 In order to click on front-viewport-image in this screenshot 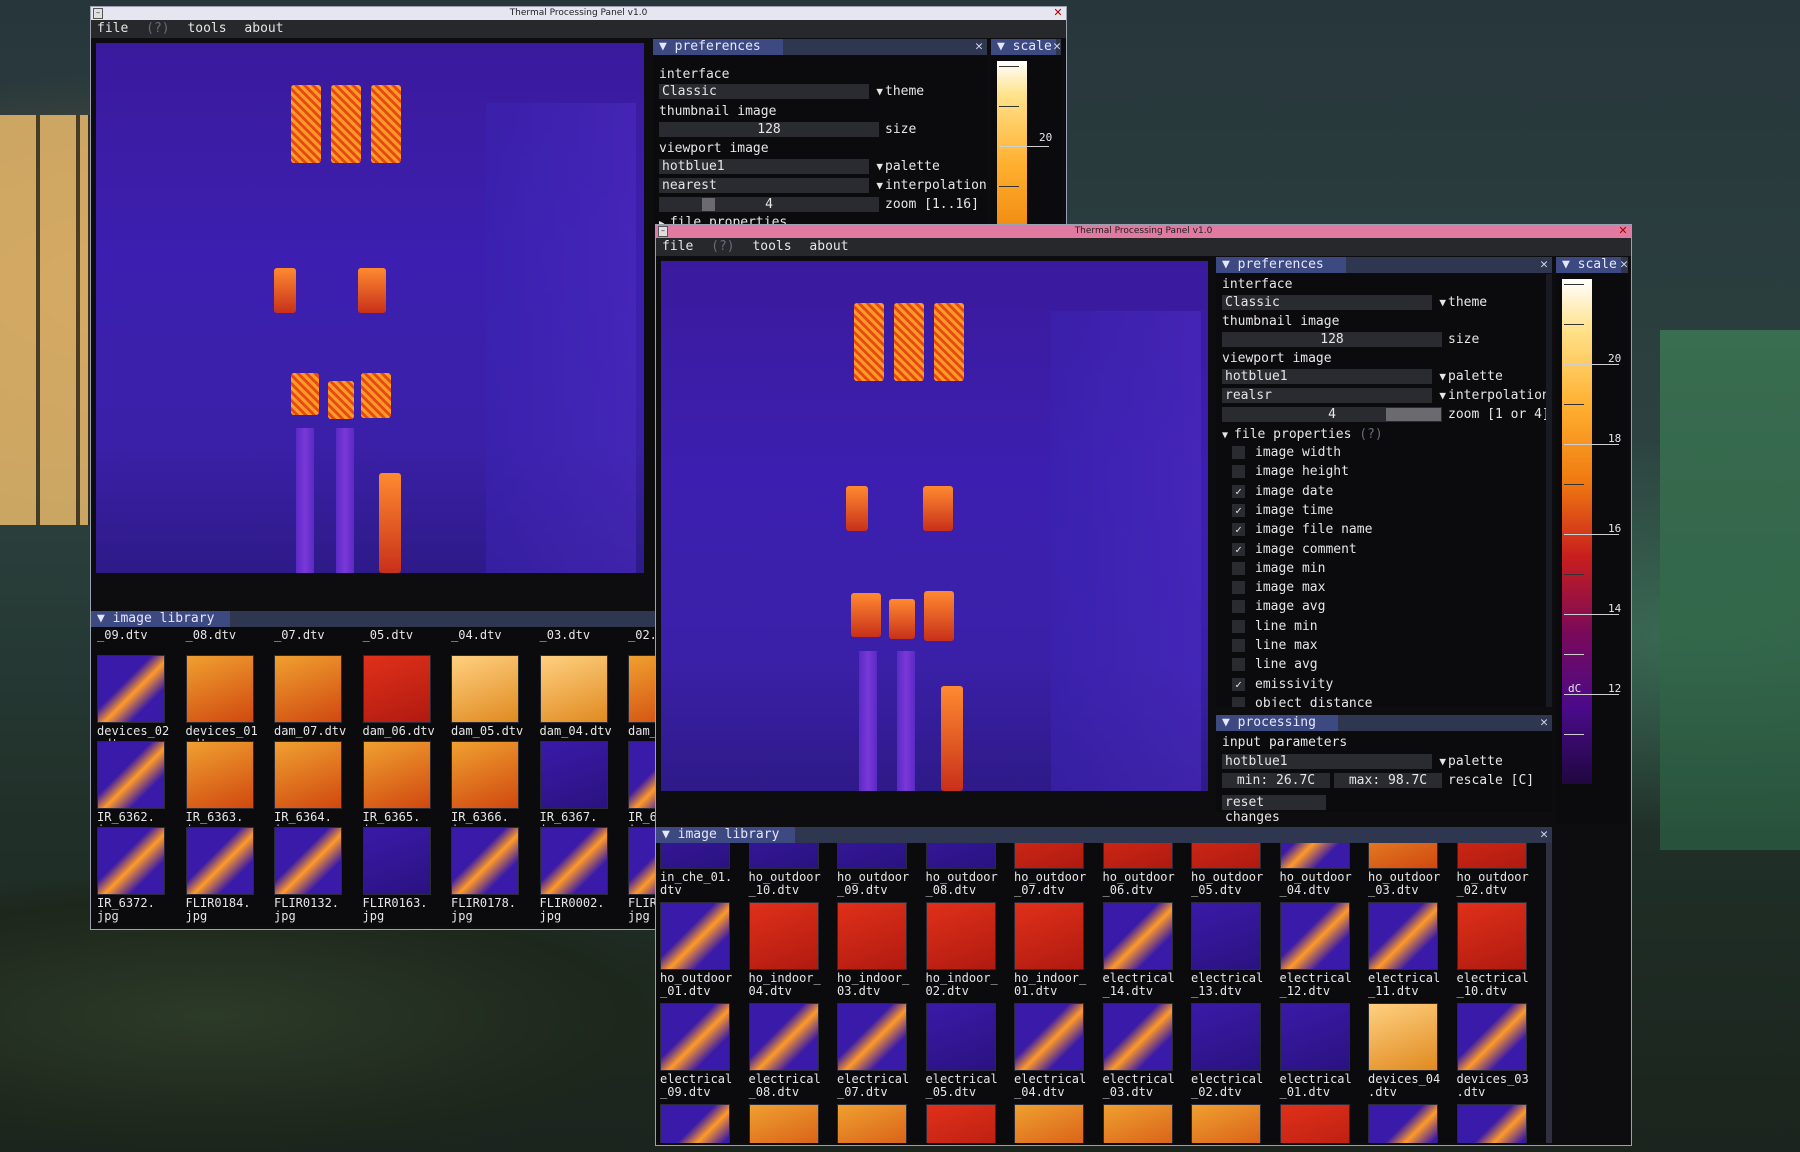, I will do `click(934, 526)`.